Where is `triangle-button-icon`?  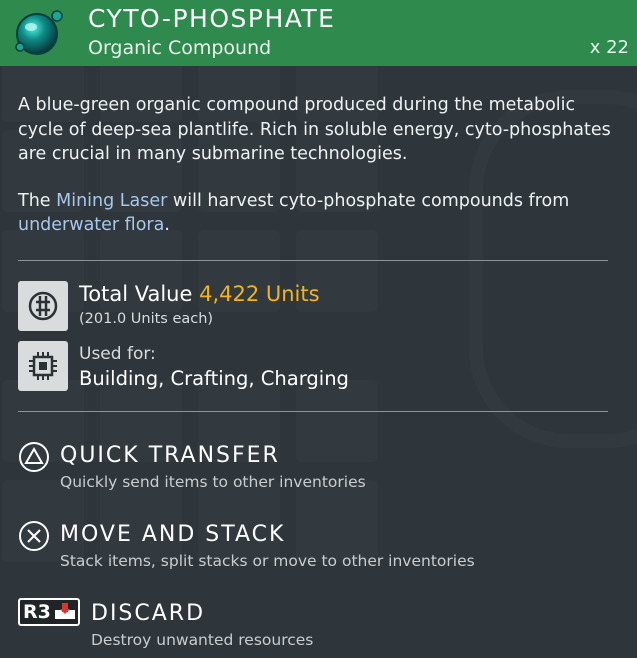
triangle-button-icon is located at coordinates (34, 459).